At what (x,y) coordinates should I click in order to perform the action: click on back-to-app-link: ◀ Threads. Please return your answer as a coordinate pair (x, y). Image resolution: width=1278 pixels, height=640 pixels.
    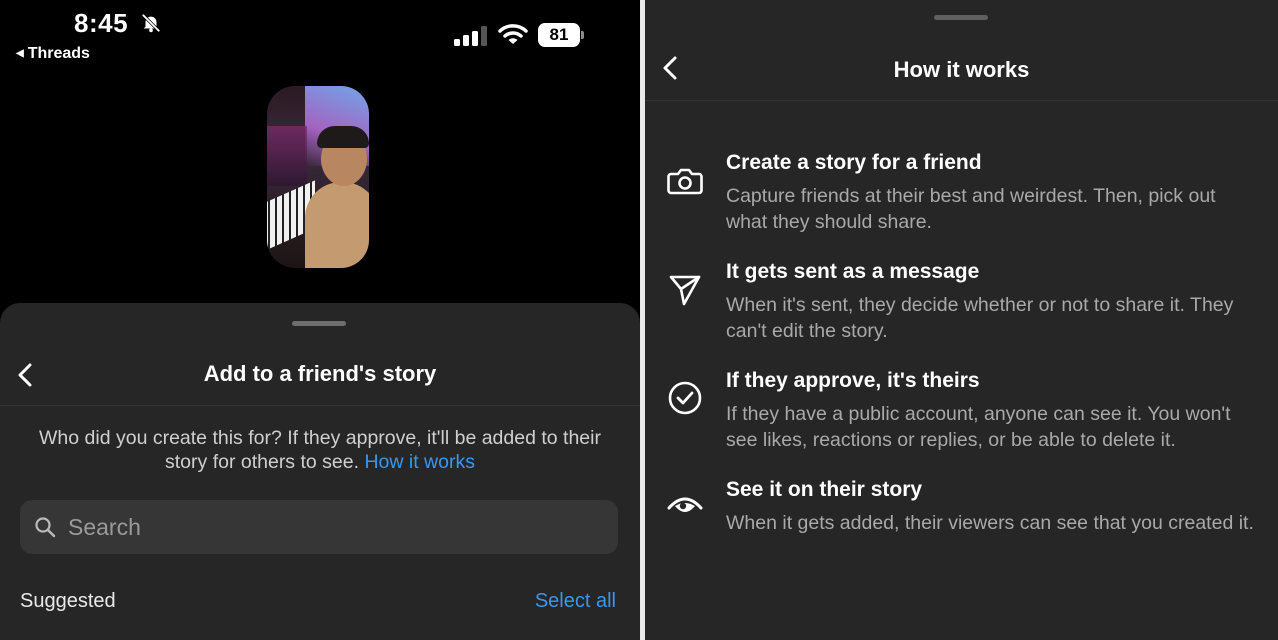
    Looking at the image, I should click on (53, 54).